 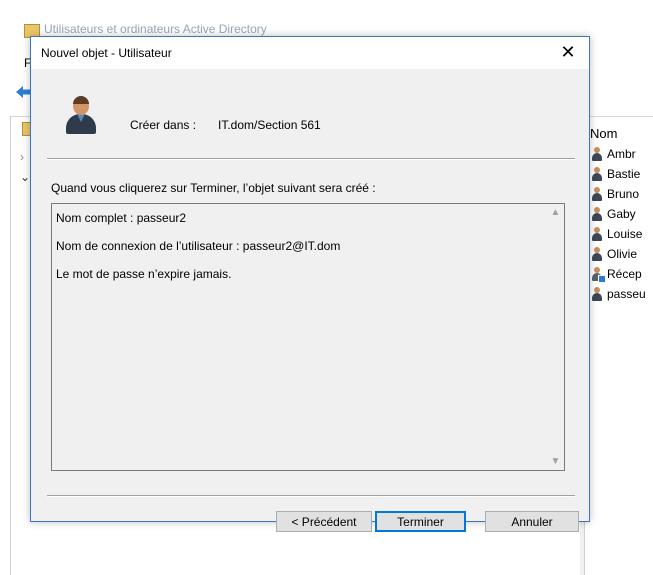 What do you see at coordinates (163, 125) in the screenshot?
I see `create-in-label: Créer dans :` at bounding box center [163, 125].